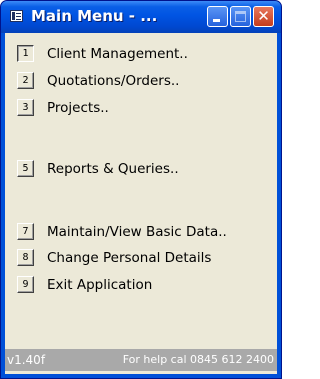  What do you see at coordinates (198, 359) in the screenshot?
I see `help-text: For help cal 0845 612 2400` at bounding box center [198, 359].